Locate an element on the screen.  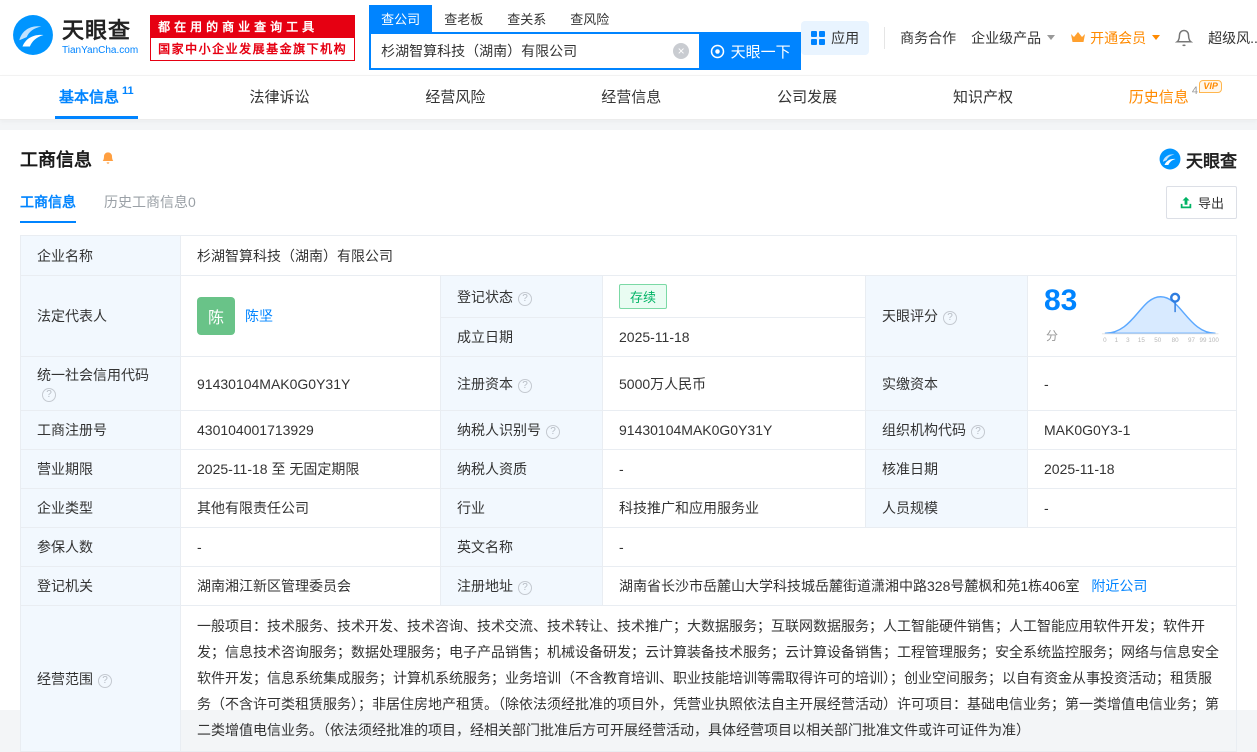
search-tab-relation: 查关系 is located at coordinates (526, 18).